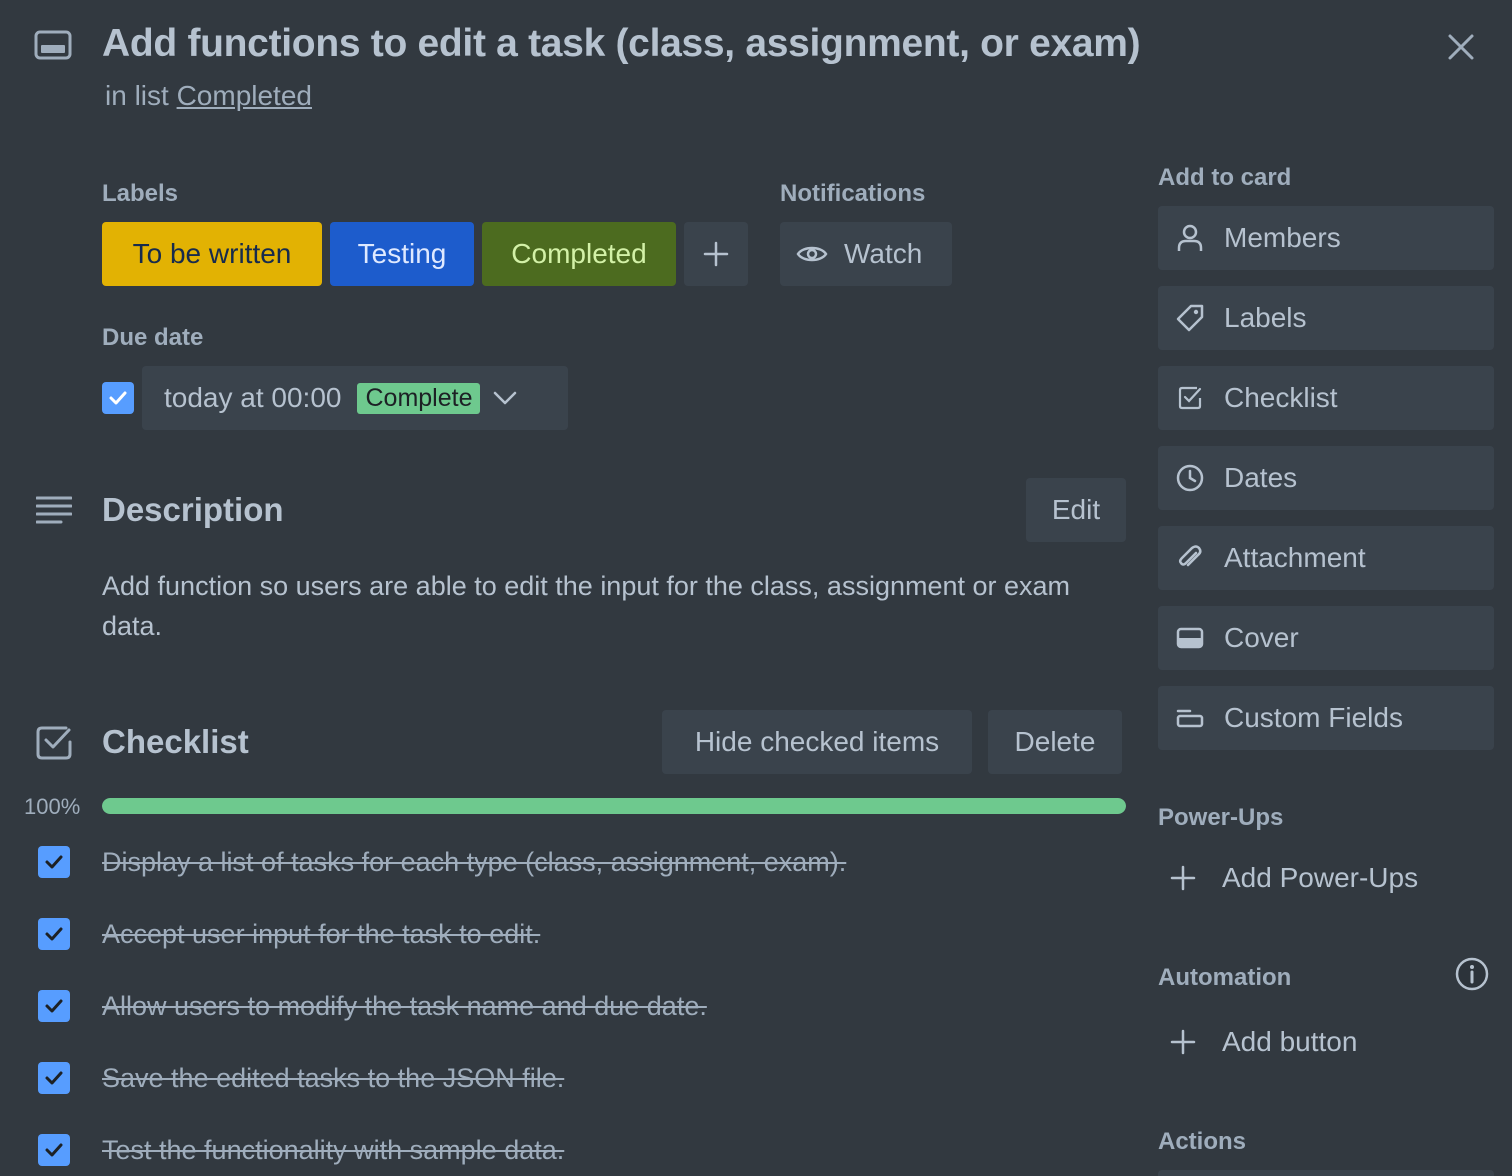  I want to click on progress-bar, so click(614, 806).